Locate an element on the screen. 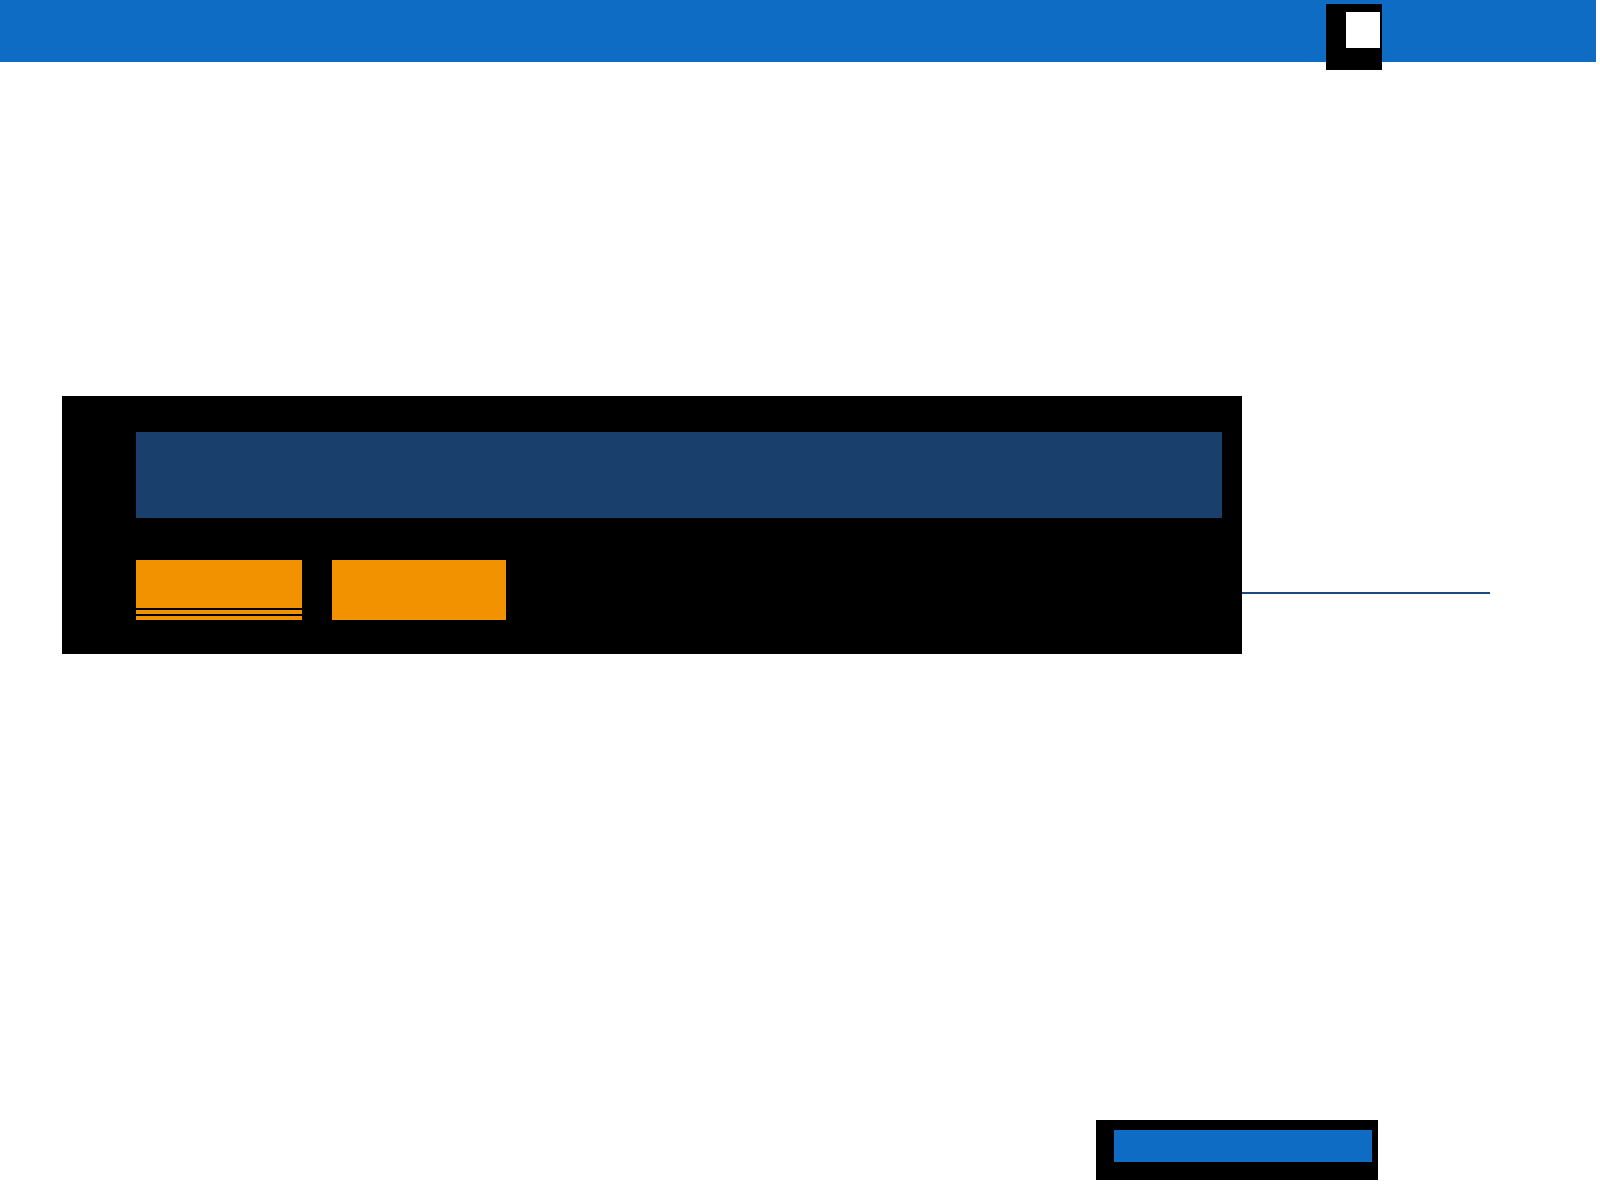  tab is located at coordinates (219, 590).